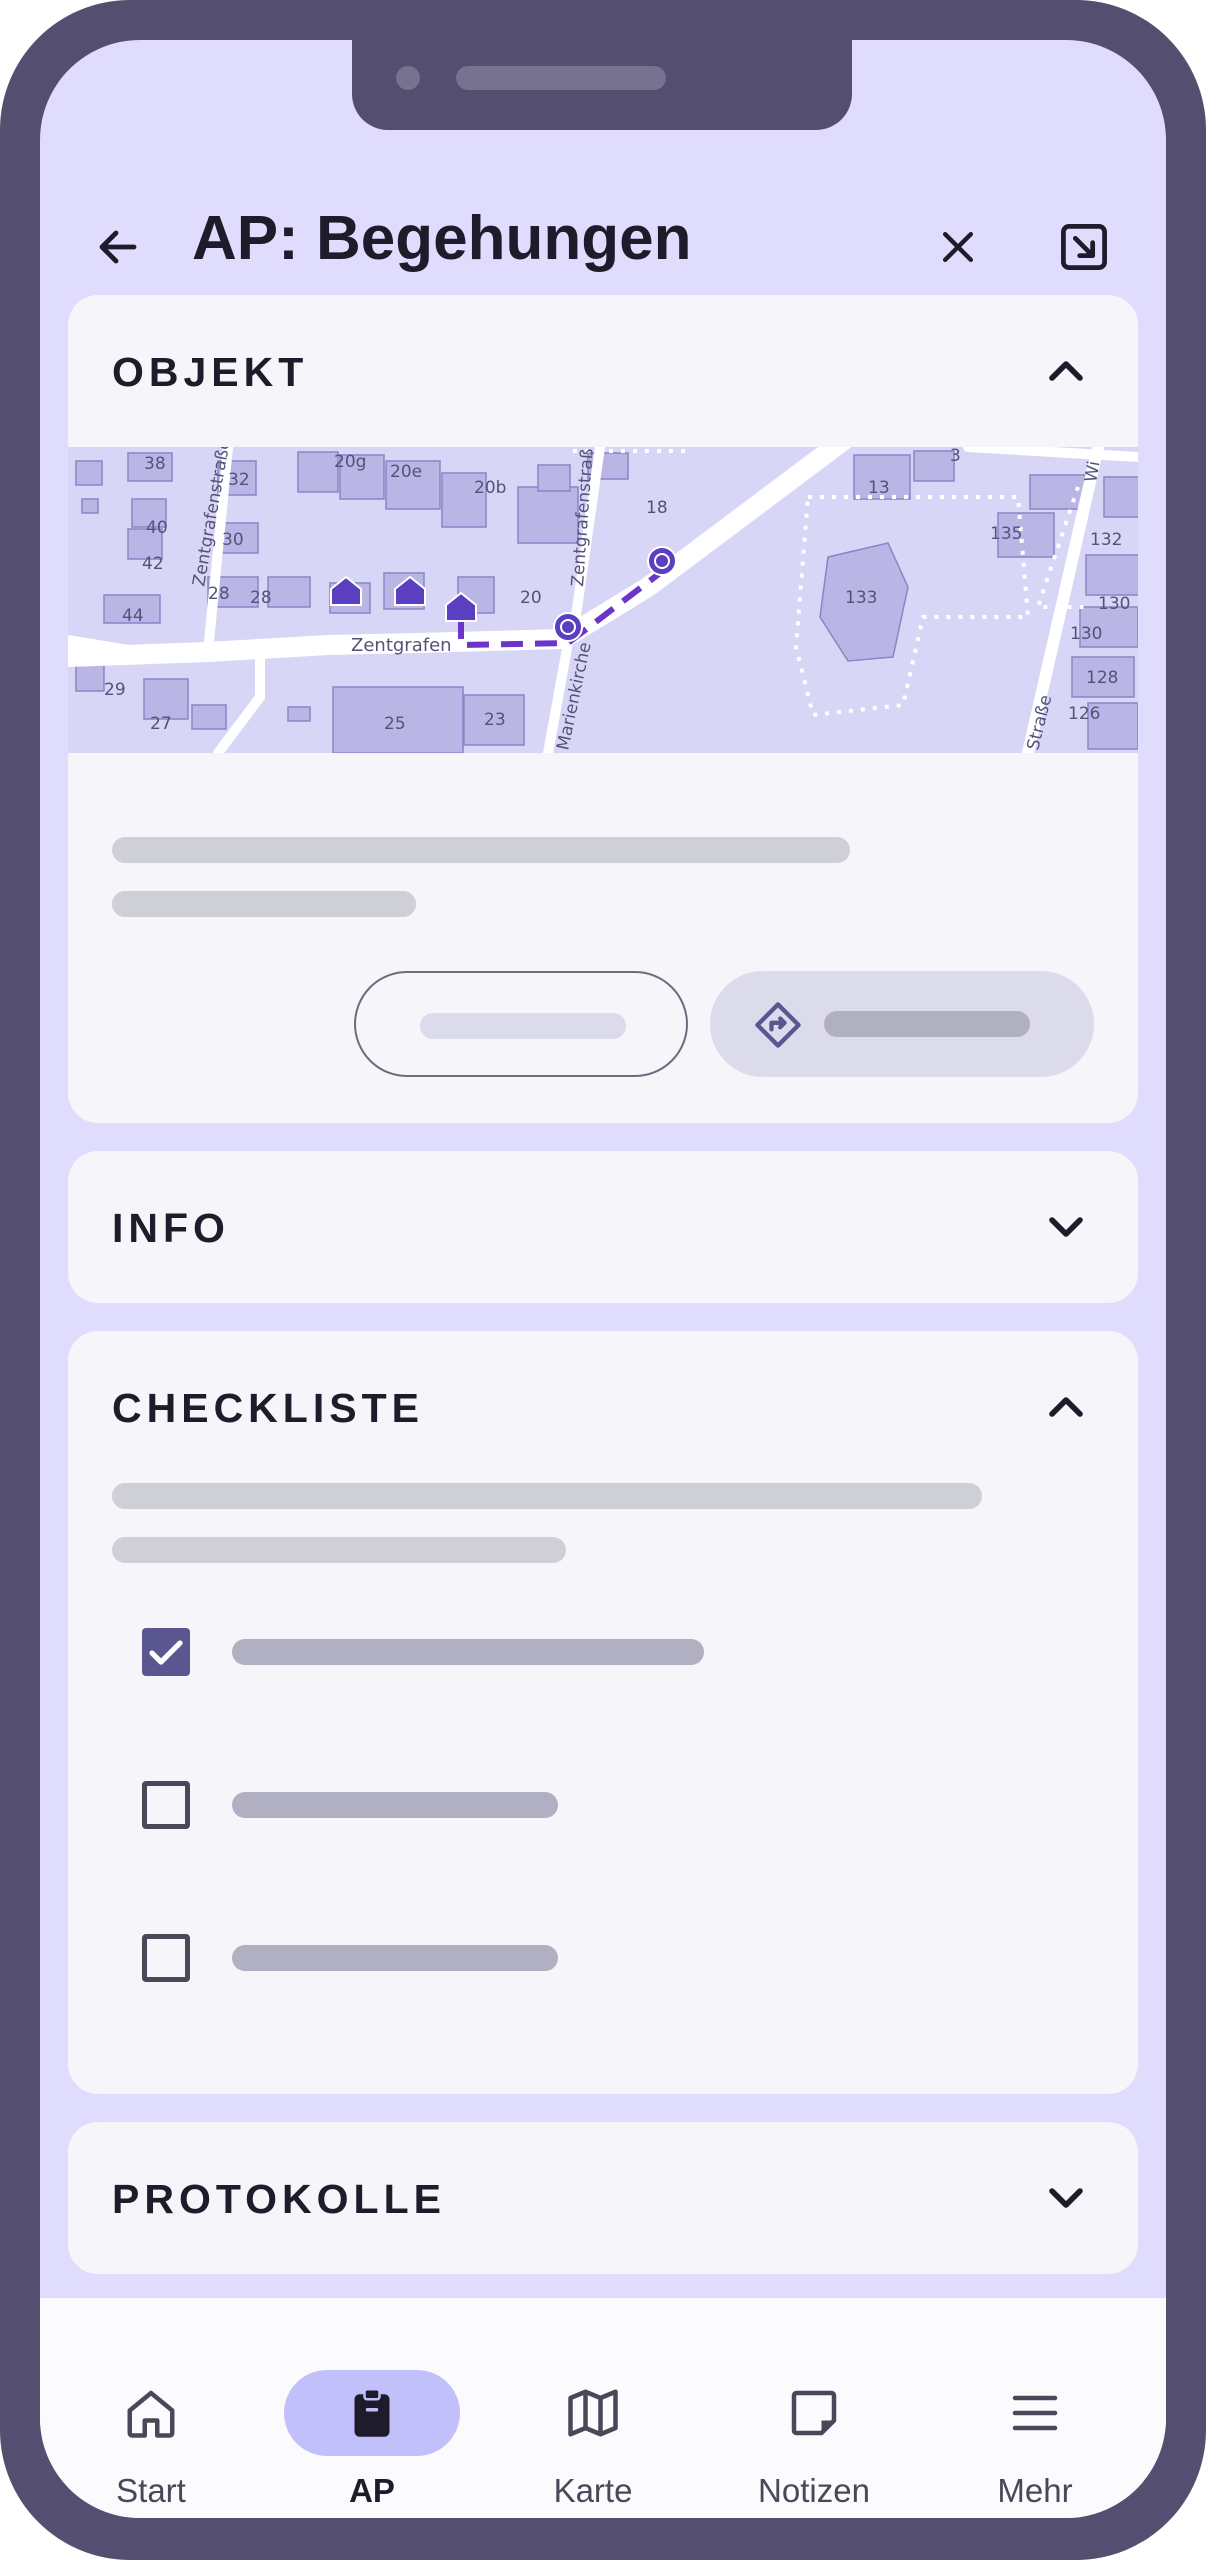 Image resolution: width=1206 pixels, height=2560 pixels. I want to click on nav-item-ap: AP, so click(372, 2408).